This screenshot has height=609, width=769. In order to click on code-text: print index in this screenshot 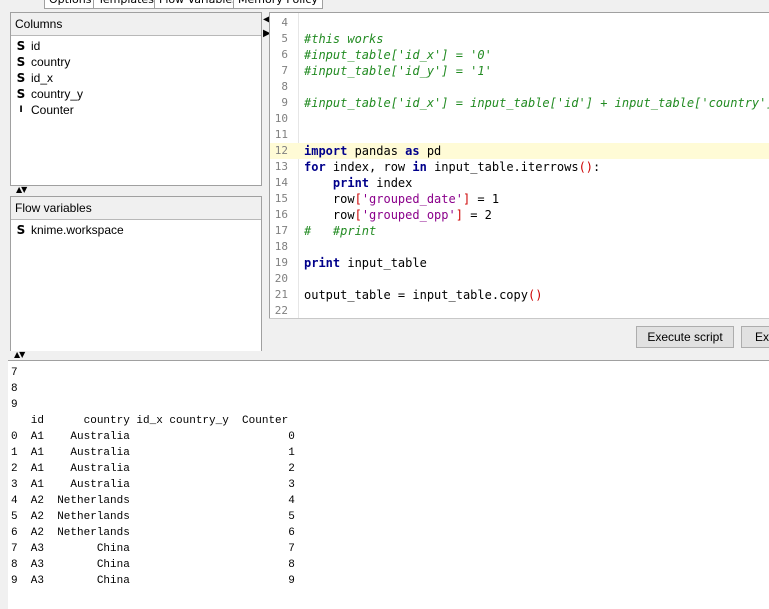, I will do `click(372, 183)`.